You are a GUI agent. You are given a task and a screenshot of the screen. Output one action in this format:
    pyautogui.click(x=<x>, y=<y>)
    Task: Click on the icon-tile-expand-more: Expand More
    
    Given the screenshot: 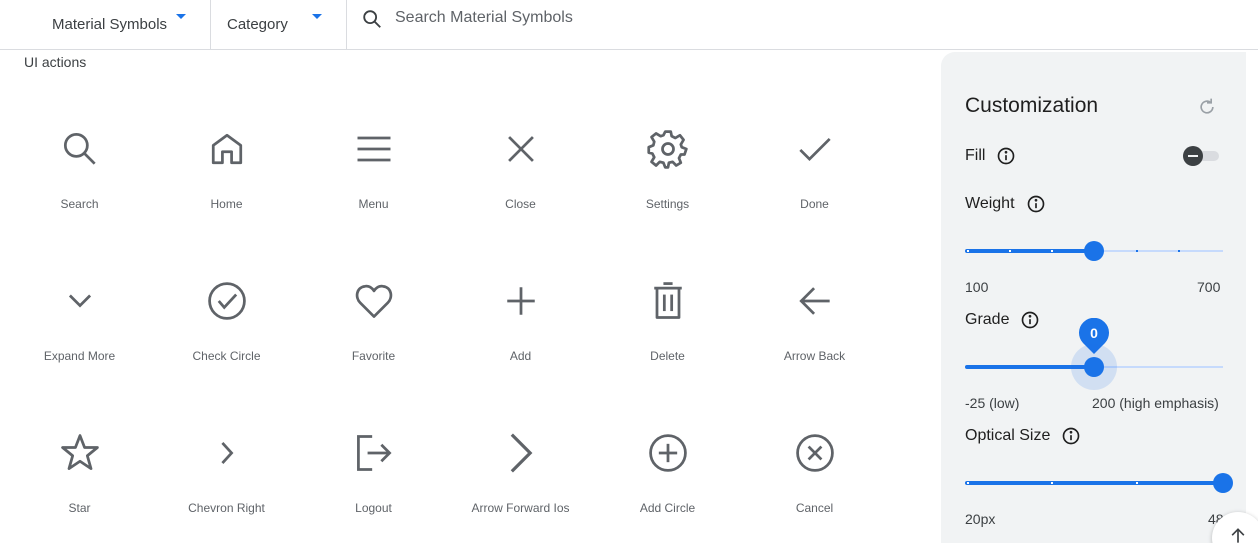 What is the action you would take?
    pyautogui.click(x=79, y=325)
    